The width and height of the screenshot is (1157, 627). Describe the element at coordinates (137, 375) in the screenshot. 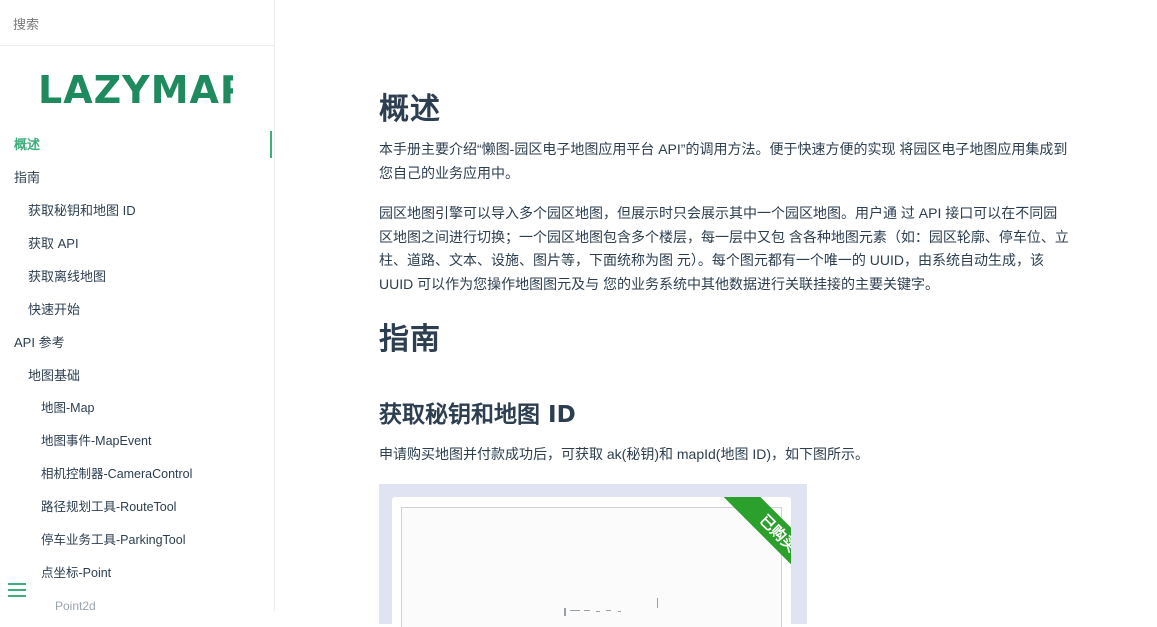

I see `sidebar-item-map-basics: 地图基础` at that location.